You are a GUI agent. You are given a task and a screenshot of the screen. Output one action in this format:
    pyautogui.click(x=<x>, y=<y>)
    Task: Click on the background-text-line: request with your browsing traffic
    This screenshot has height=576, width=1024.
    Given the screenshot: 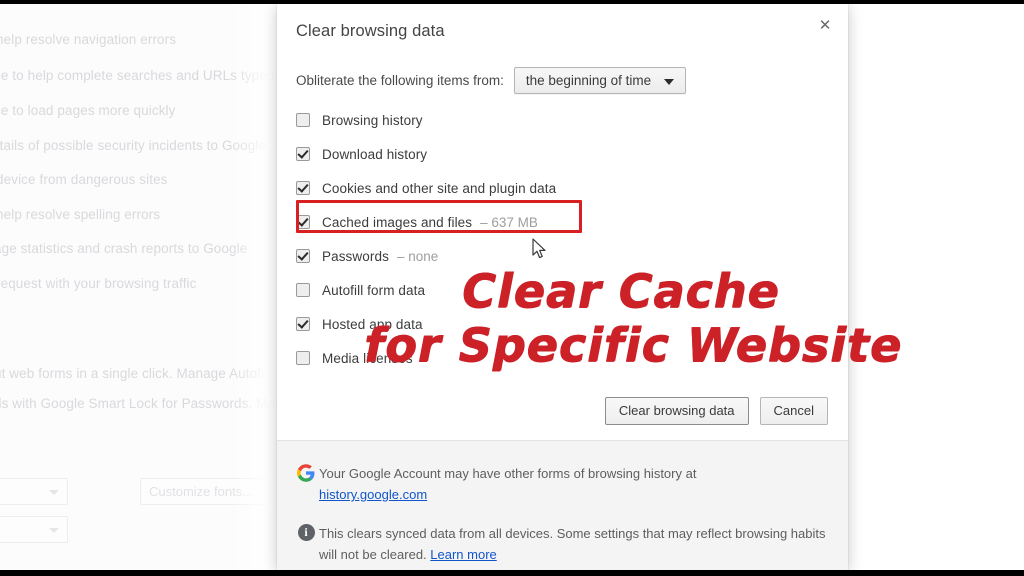 What is the action you would take?
    pyautogui.click(x=98, y=283)
    